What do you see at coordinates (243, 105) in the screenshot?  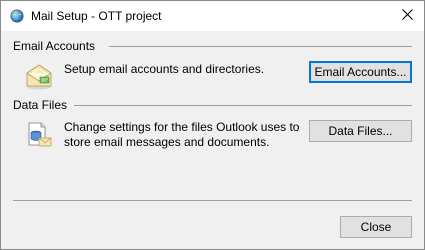 I see `data-files-divider` at bounding box center [243, 105].